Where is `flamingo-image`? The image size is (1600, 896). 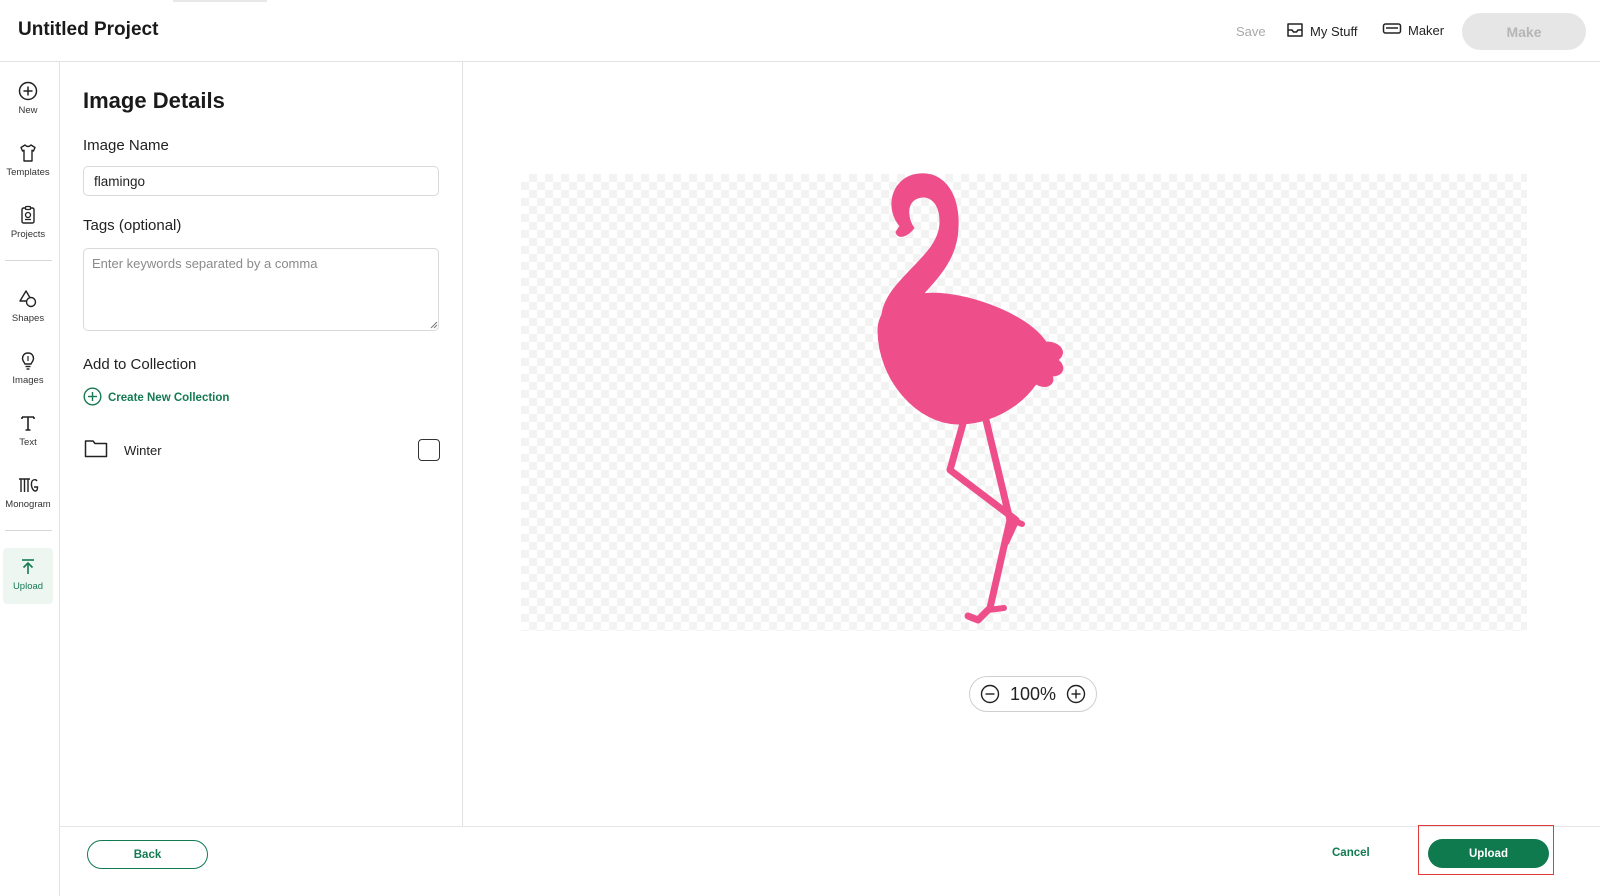
flamingo-image is located at coordinates (970, 398).